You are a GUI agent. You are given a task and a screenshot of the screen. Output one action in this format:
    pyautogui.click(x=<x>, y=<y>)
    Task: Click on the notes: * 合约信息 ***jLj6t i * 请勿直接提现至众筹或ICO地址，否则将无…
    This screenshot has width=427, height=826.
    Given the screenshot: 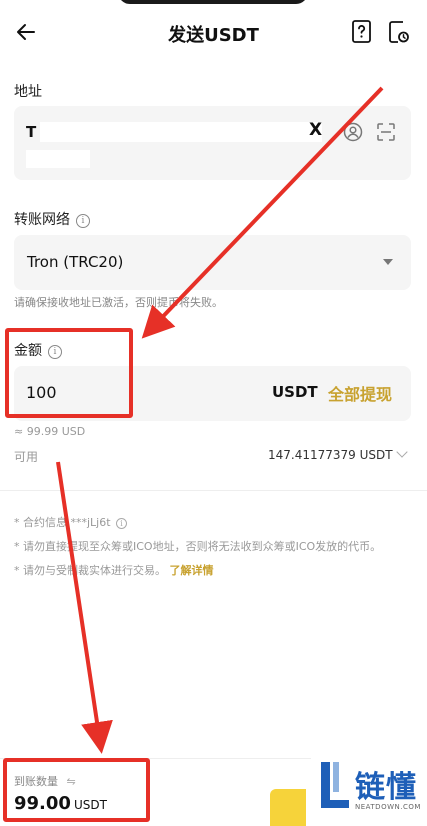 What is the action you would take?
    pyautogui.click(x=214, y=550)
    